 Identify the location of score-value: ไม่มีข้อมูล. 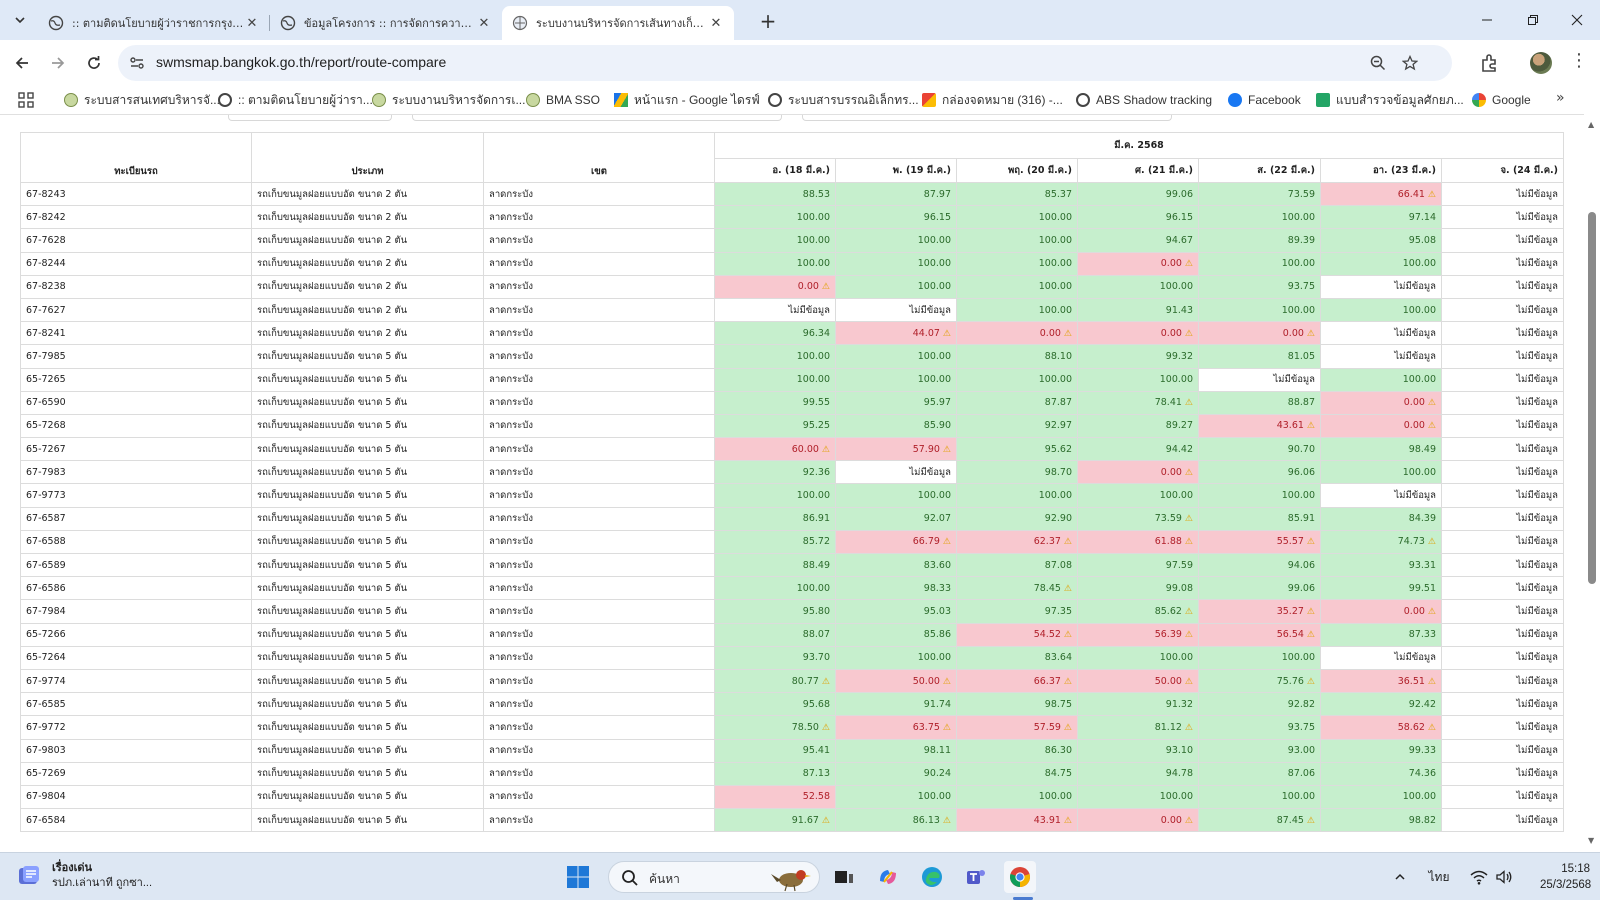
(1537, 472).